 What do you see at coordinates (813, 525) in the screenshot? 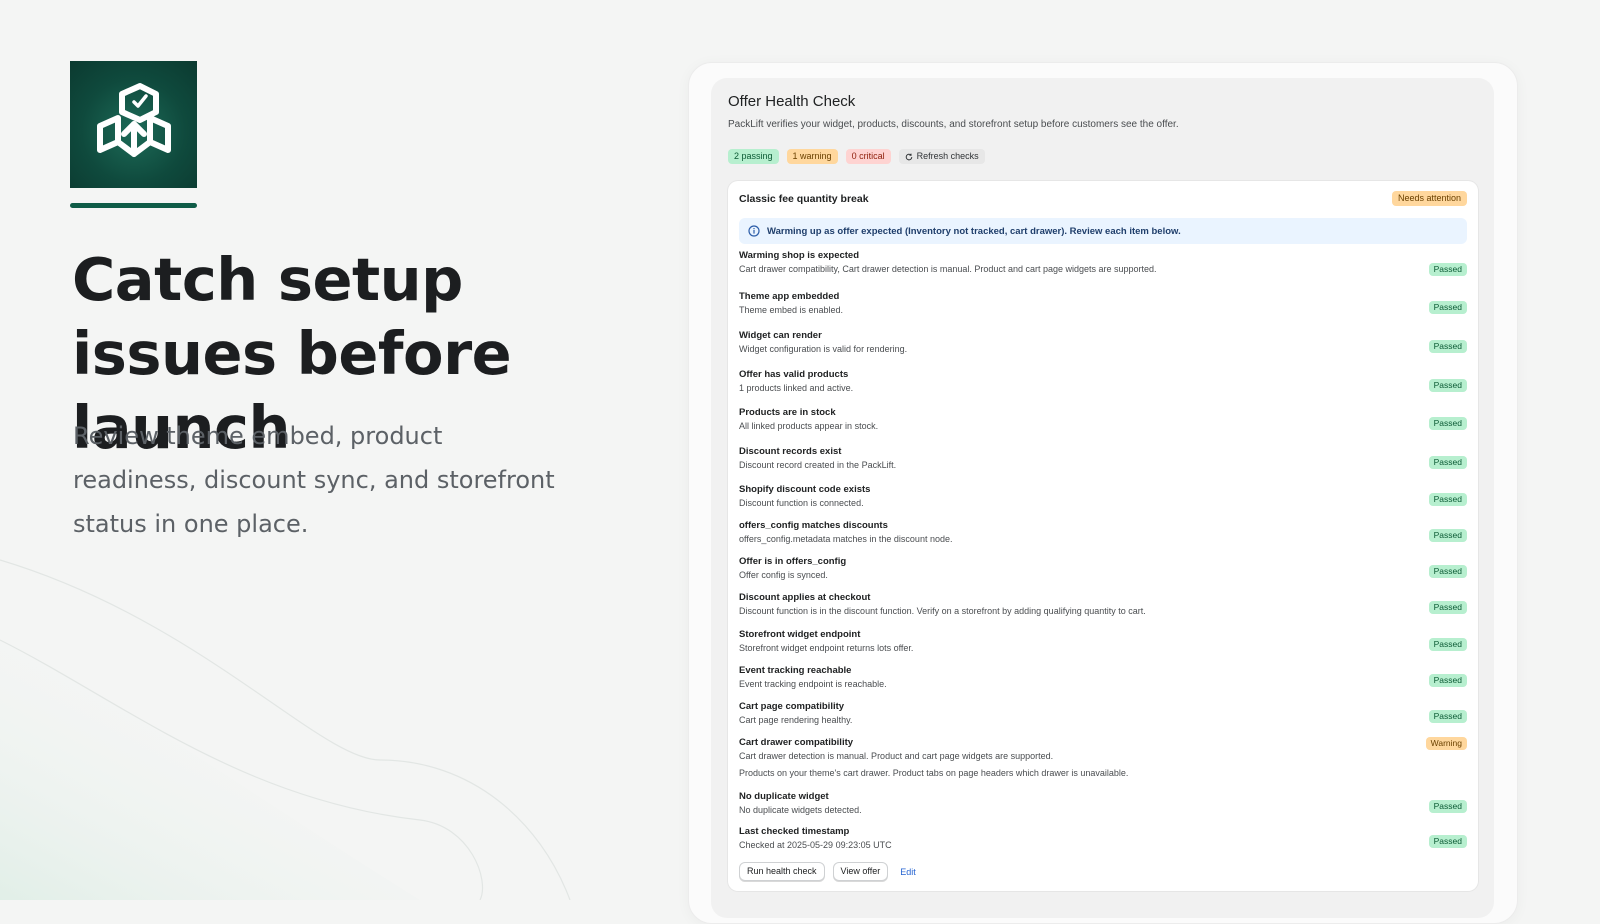
I see `check-title: offers_config matches discounts` at bounding box center [813, 525].